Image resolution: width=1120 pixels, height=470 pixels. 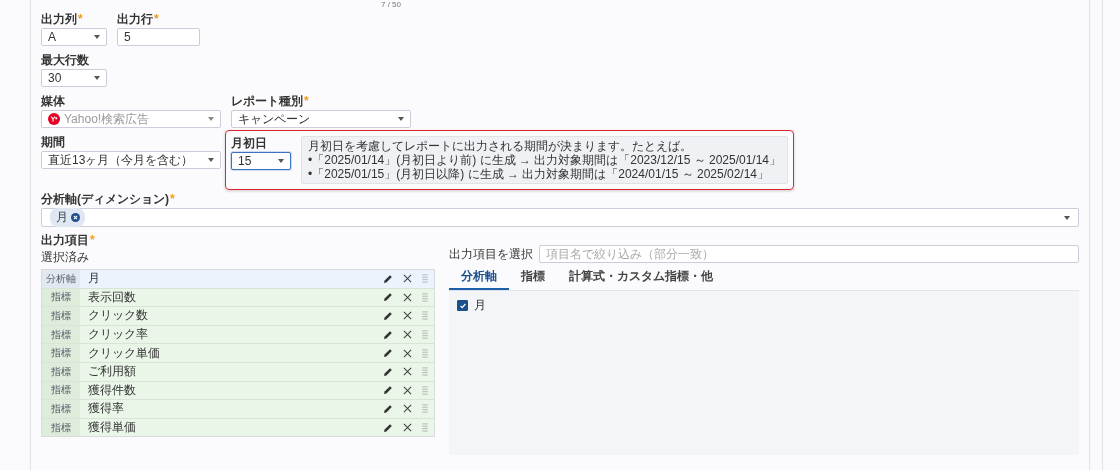 I want to click on tab: 計算式・カスタム指標・他, so click(x=641, y=278).